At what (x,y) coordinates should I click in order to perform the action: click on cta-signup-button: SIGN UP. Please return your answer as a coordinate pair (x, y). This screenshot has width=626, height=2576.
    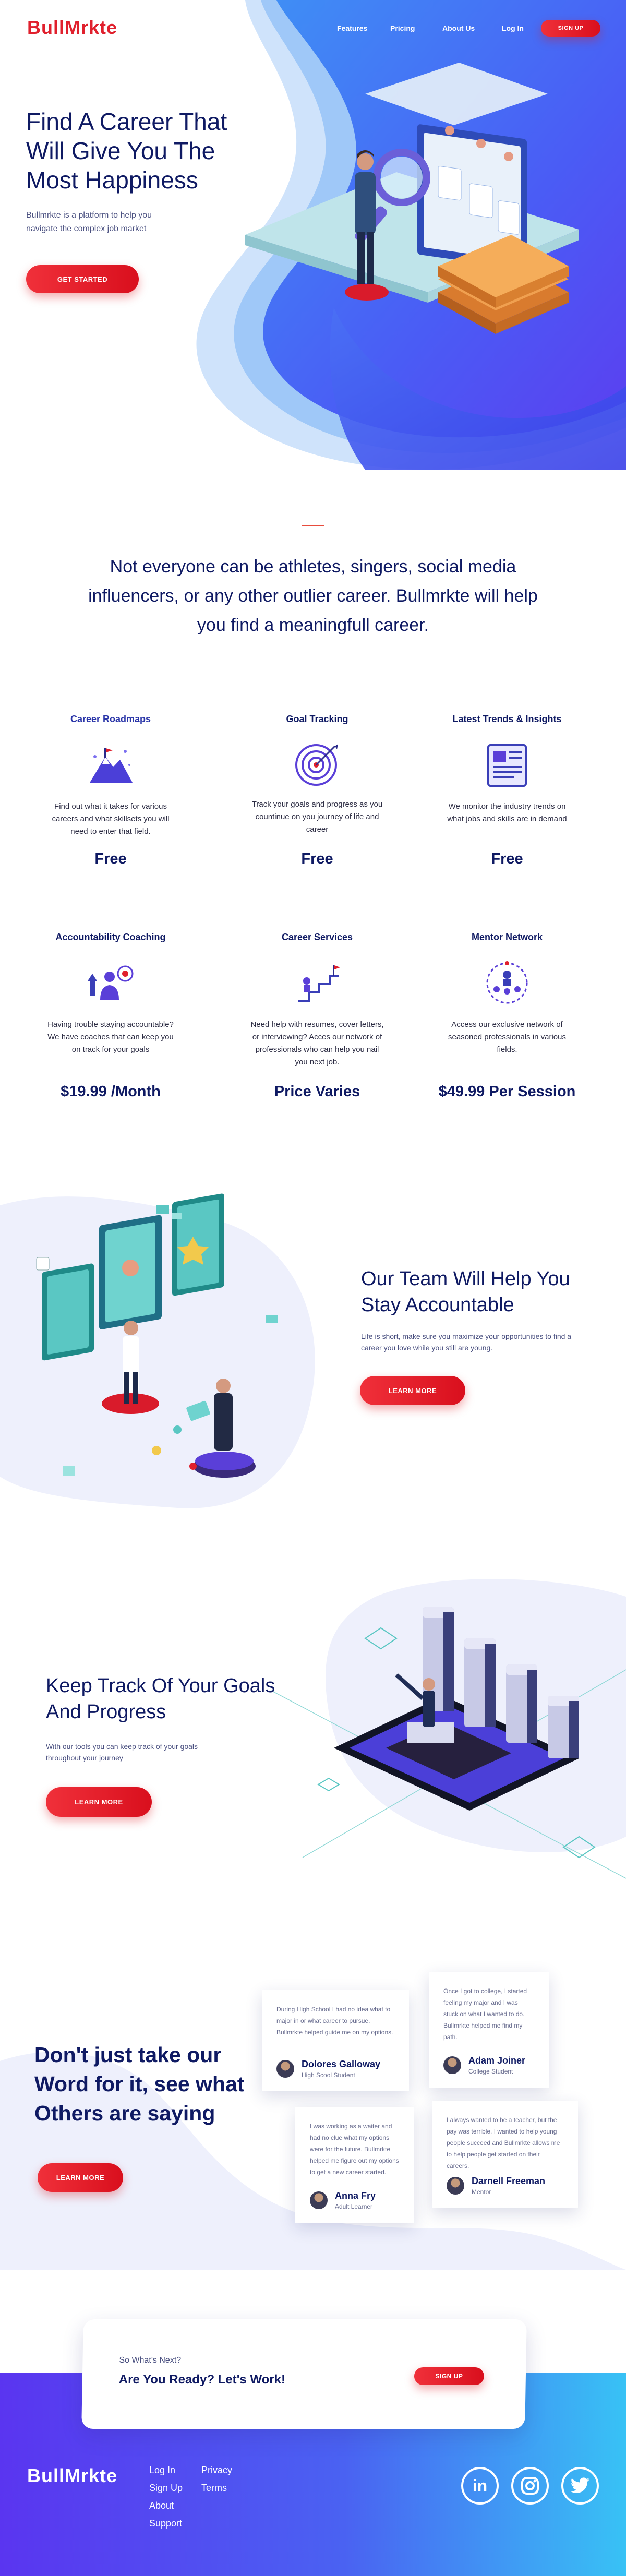
    Looking at the image, I should click on (449, 2376).